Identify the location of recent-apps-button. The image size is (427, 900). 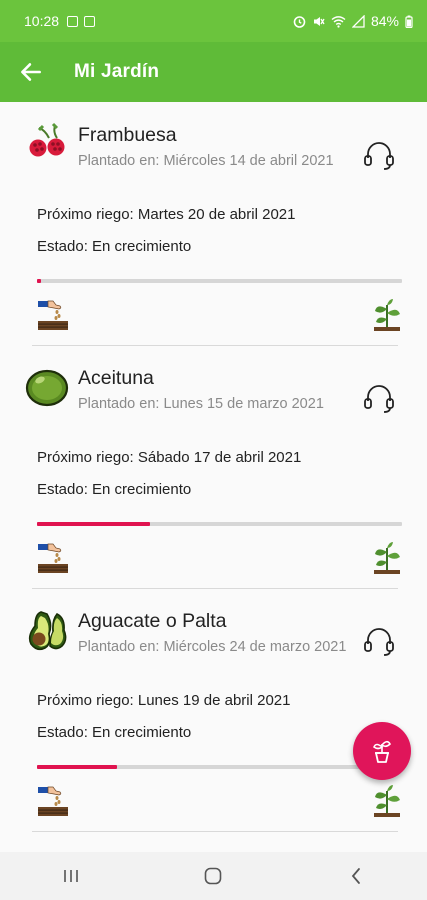
(71, 876).